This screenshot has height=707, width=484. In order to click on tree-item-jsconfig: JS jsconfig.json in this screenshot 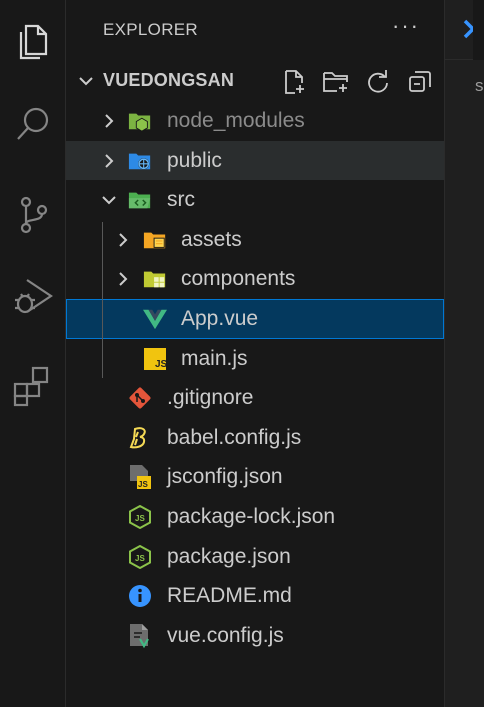, I will do `click(255, 477)`.